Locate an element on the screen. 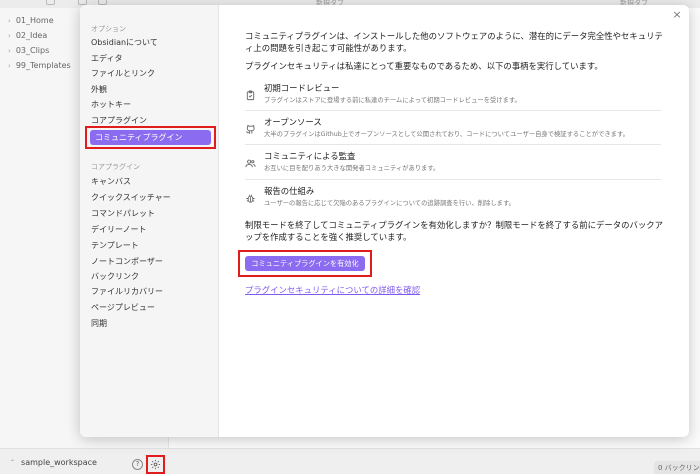  feature-title: コミュニティによる監査 is located at coordinates (310, 156).